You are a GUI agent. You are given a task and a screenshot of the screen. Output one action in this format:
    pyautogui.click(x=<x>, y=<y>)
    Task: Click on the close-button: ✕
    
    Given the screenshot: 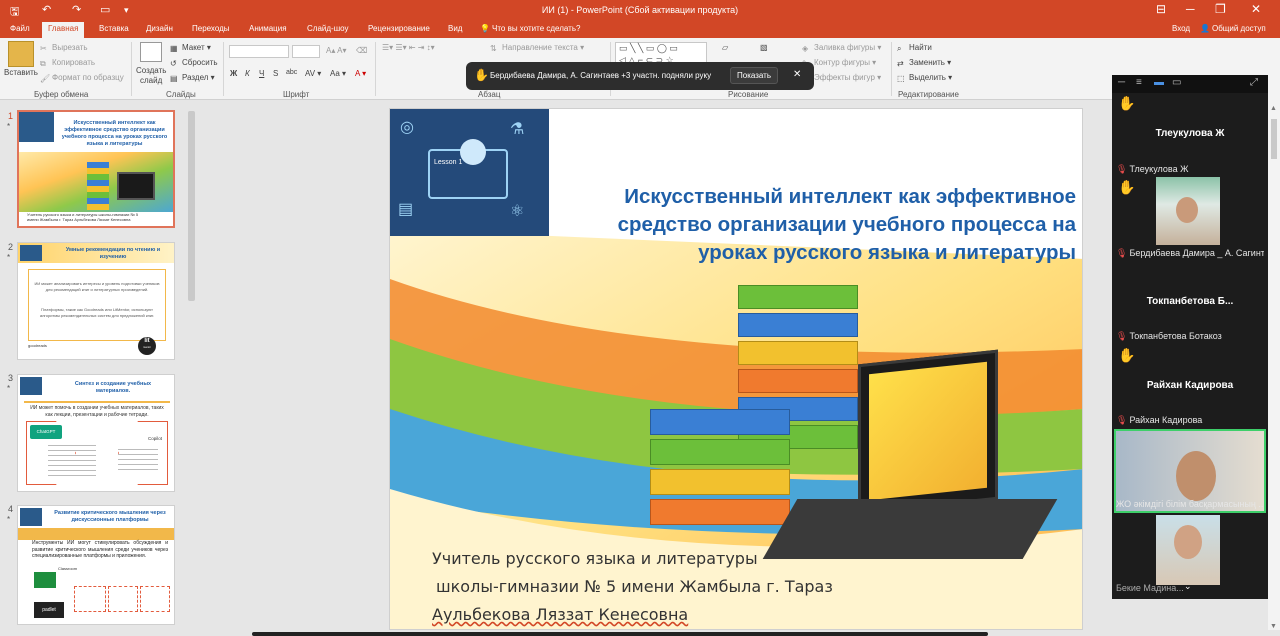 What is the action you would take?
    pyautogui.click(x=1256, y=9)
    